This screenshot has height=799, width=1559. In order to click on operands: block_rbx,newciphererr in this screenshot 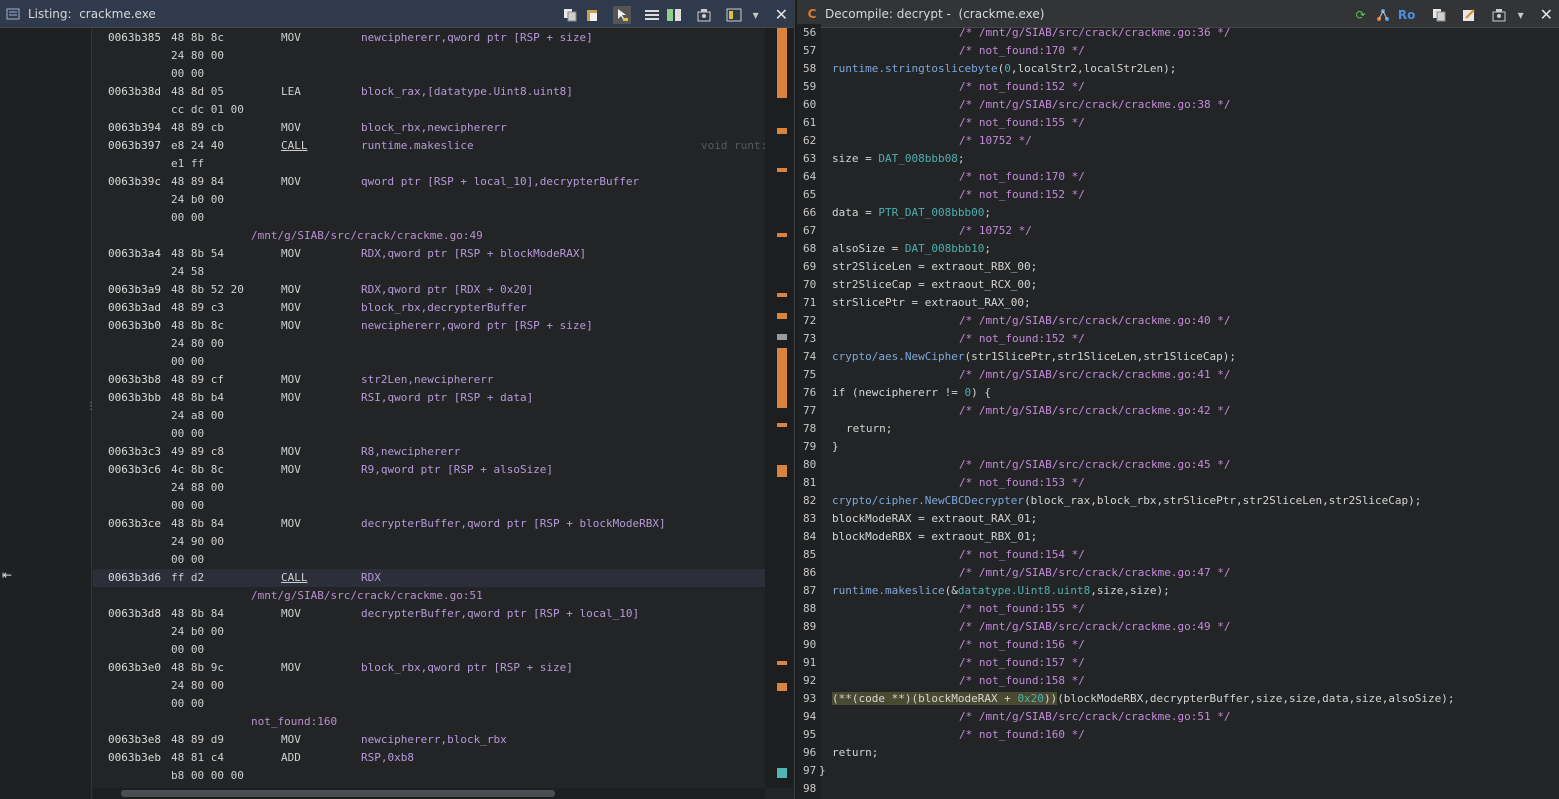, I will do `click(434, 128)`.